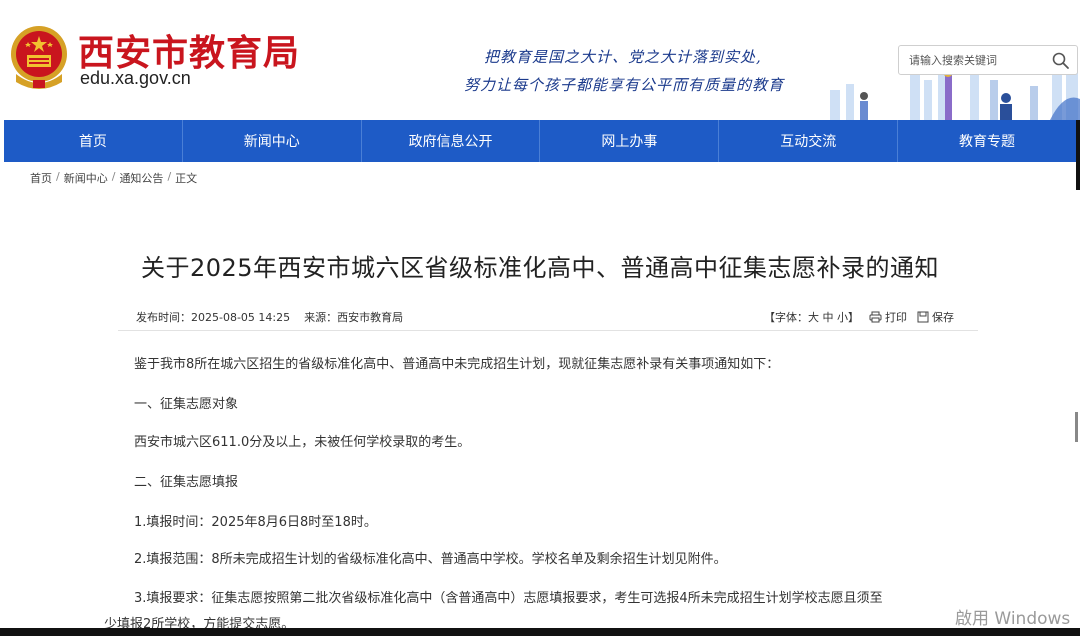 This screenshot has height=636, width=1080. I want to click on article-source: 来源：西安市教育局, so click(354, 317).